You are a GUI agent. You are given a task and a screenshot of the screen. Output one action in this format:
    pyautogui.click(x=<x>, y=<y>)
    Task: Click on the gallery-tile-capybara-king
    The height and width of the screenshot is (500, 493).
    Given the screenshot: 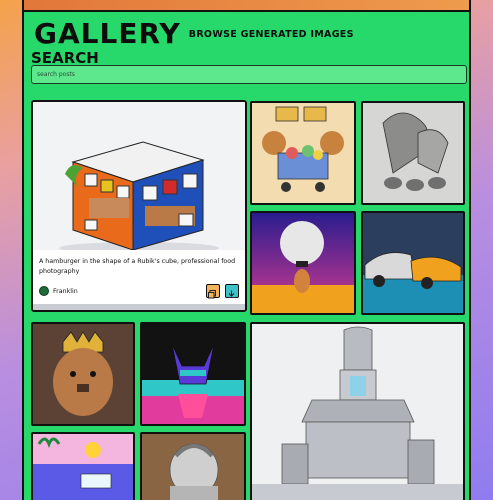 What is the action you would take?
    pyautogui.click(x=83, y=374)
    